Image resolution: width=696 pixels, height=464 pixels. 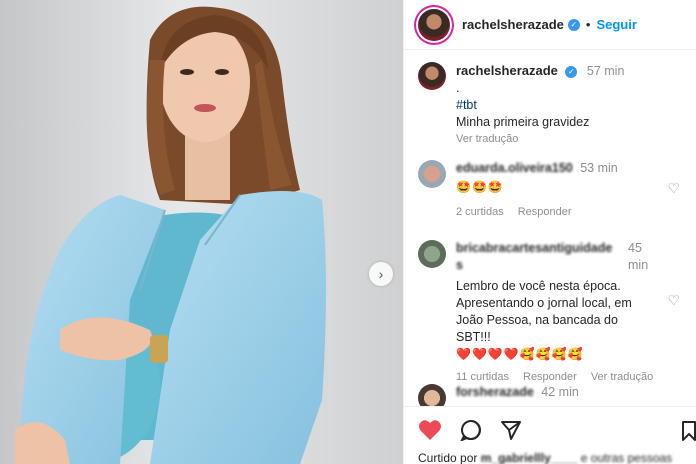 I want to click on author-username: rachelsherazade, so click(x=513, y=24).